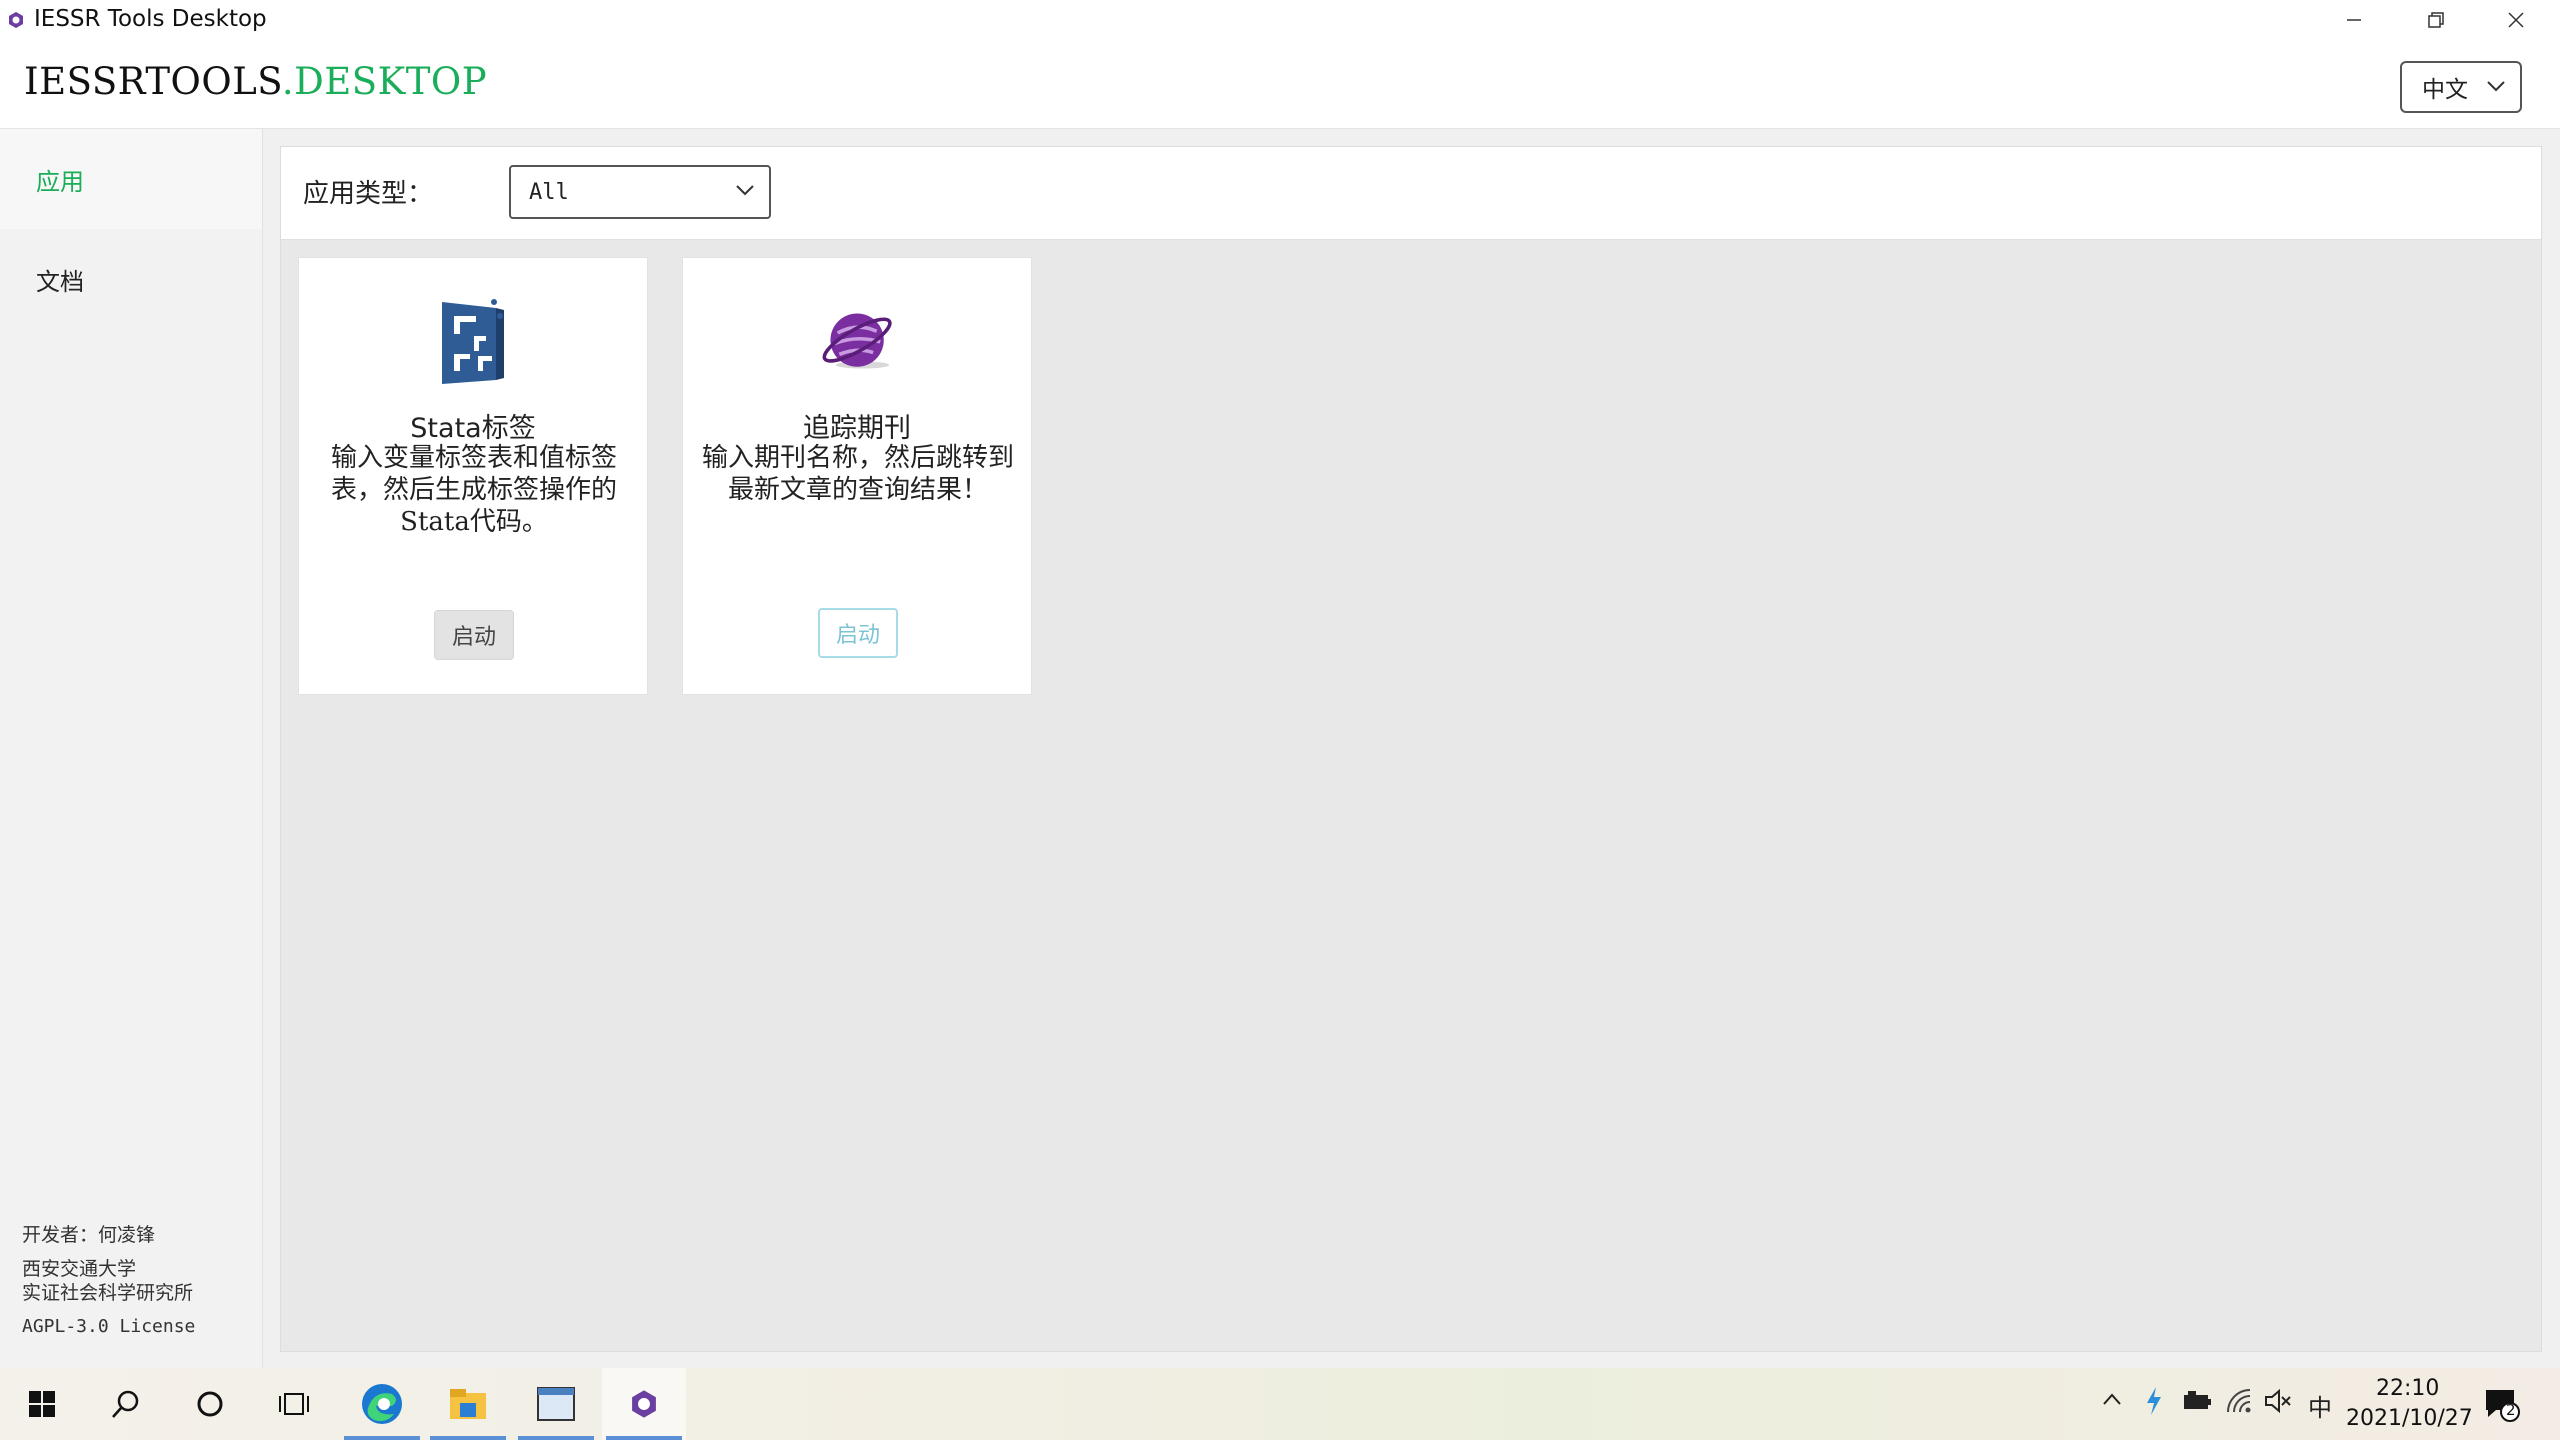 The height and width of the screenshot is (1440, 2560). Describe the element at coordinates (2320, 1405) in the screenshot. I see `input-method-indicator: 中` at that location.